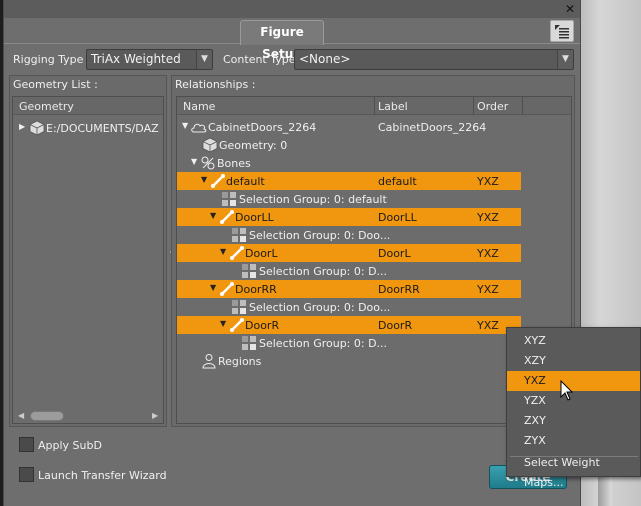 The height and width of the screenshot is (506, 641). Describe the element at coordinates (263, 59) in the screenshot. I see `content-type-label: Content Type :` at that location.